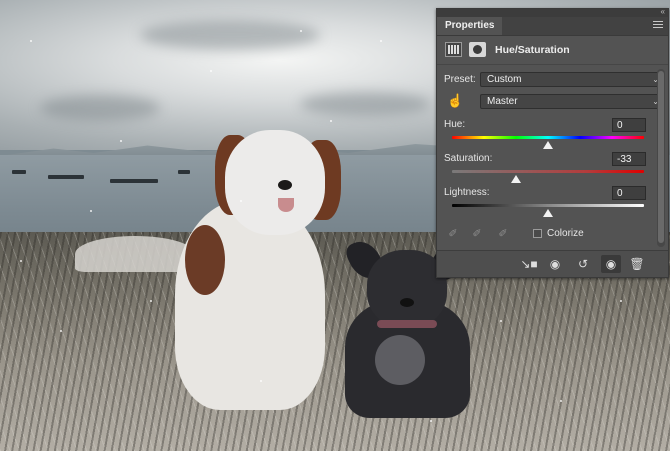 This screenshot has height=451, width=670. I want to click on targeted-adjustment-hand-icon: ☝, so click(455, 101).